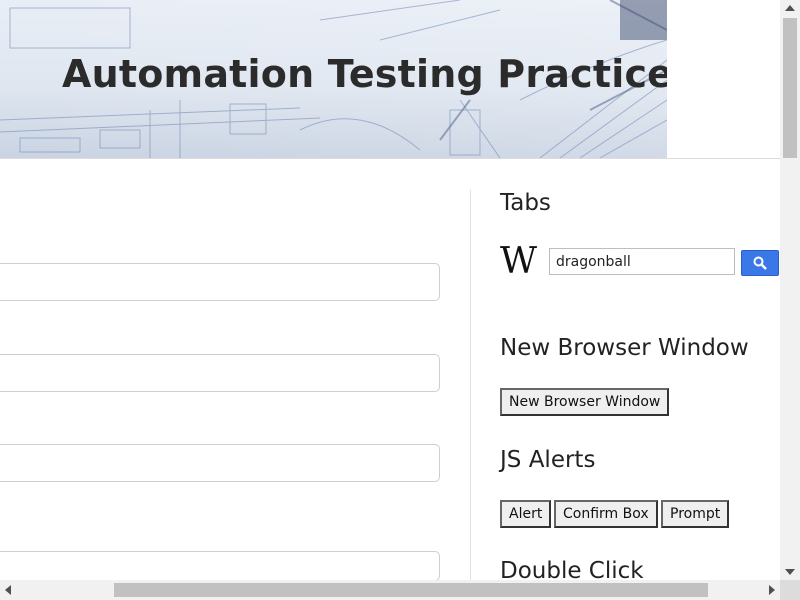  I want to click on prompt-button: Prompt, so click(695, 514).